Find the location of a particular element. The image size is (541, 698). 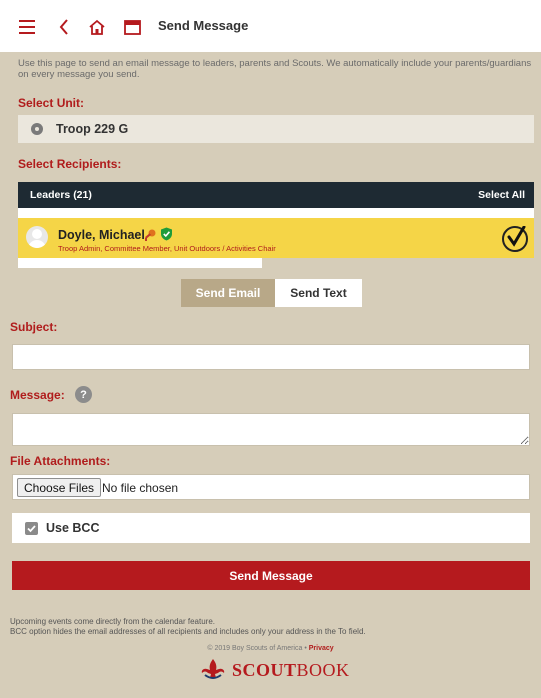

back-arrow-icon is located at coordinates (64, 27).